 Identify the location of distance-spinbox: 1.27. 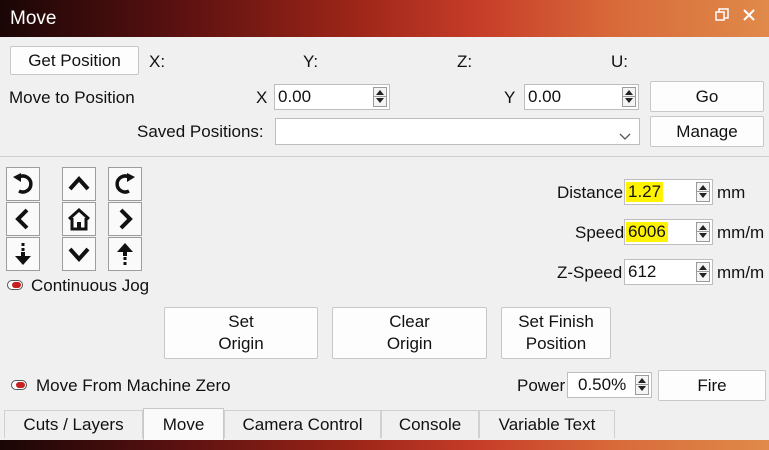
(668, 192).